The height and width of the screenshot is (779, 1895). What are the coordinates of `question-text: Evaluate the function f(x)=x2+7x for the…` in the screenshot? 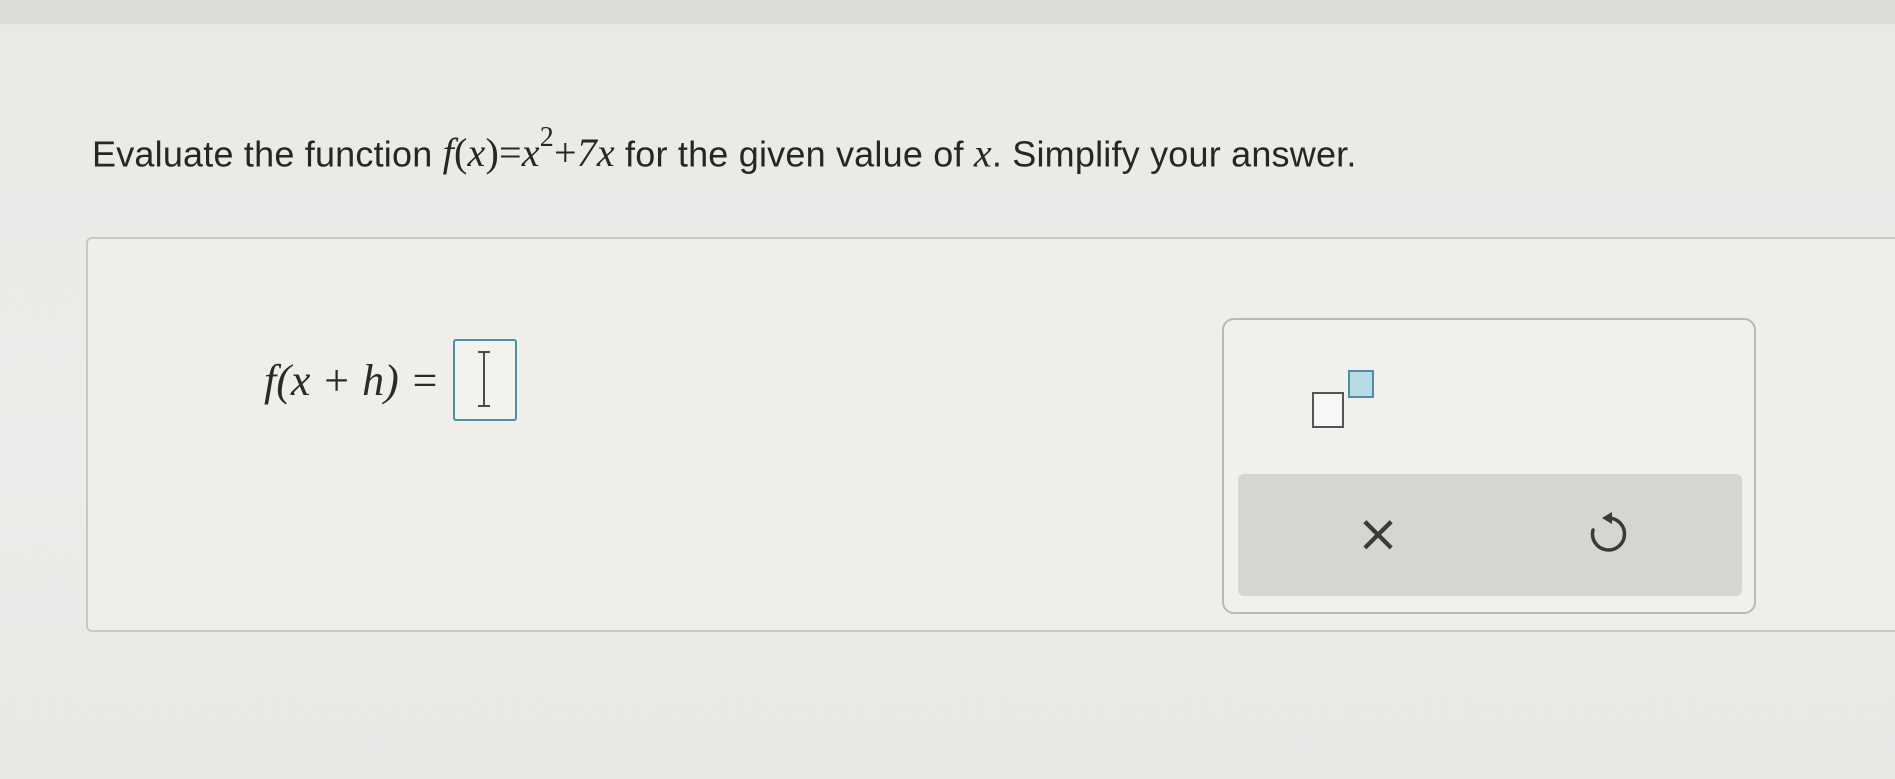 It's located at (724, 149).